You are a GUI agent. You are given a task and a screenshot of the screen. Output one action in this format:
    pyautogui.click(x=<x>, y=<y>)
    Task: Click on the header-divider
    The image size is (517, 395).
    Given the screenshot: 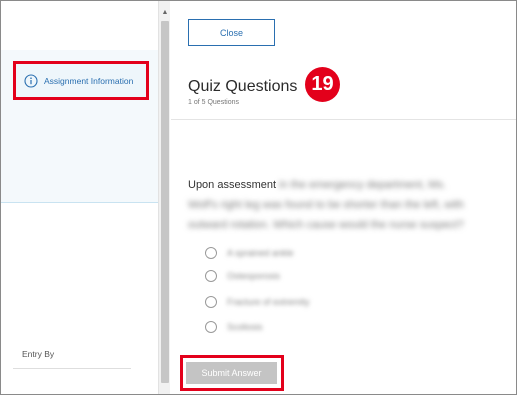 What is the action you would take?
    pyautogui.click(x=343, y=119)
    